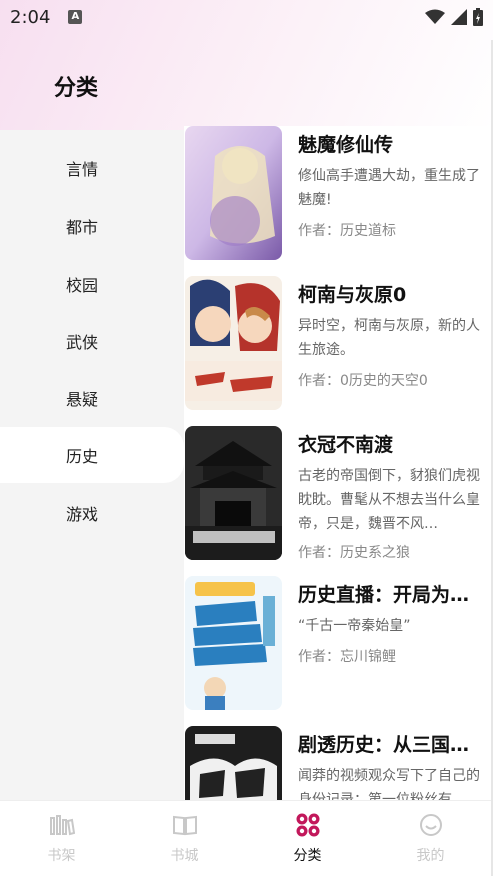 This screenshot has width=493, height=876. I want to click on tab-label: 书城, so click(184, 856).